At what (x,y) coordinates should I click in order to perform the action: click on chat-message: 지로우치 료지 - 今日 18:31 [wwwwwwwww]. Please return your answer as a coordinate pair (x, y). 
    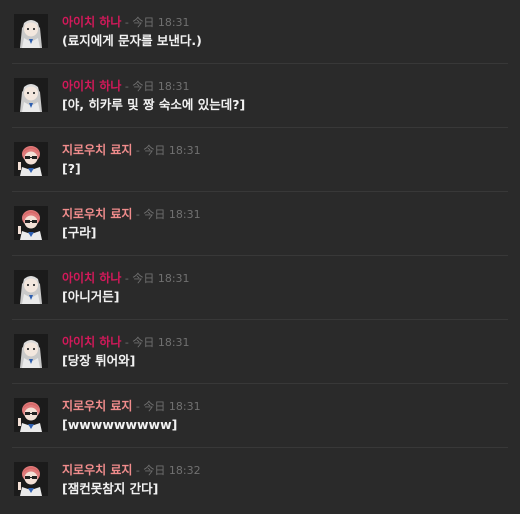
    Looking at the image, I should click on (260, 416).